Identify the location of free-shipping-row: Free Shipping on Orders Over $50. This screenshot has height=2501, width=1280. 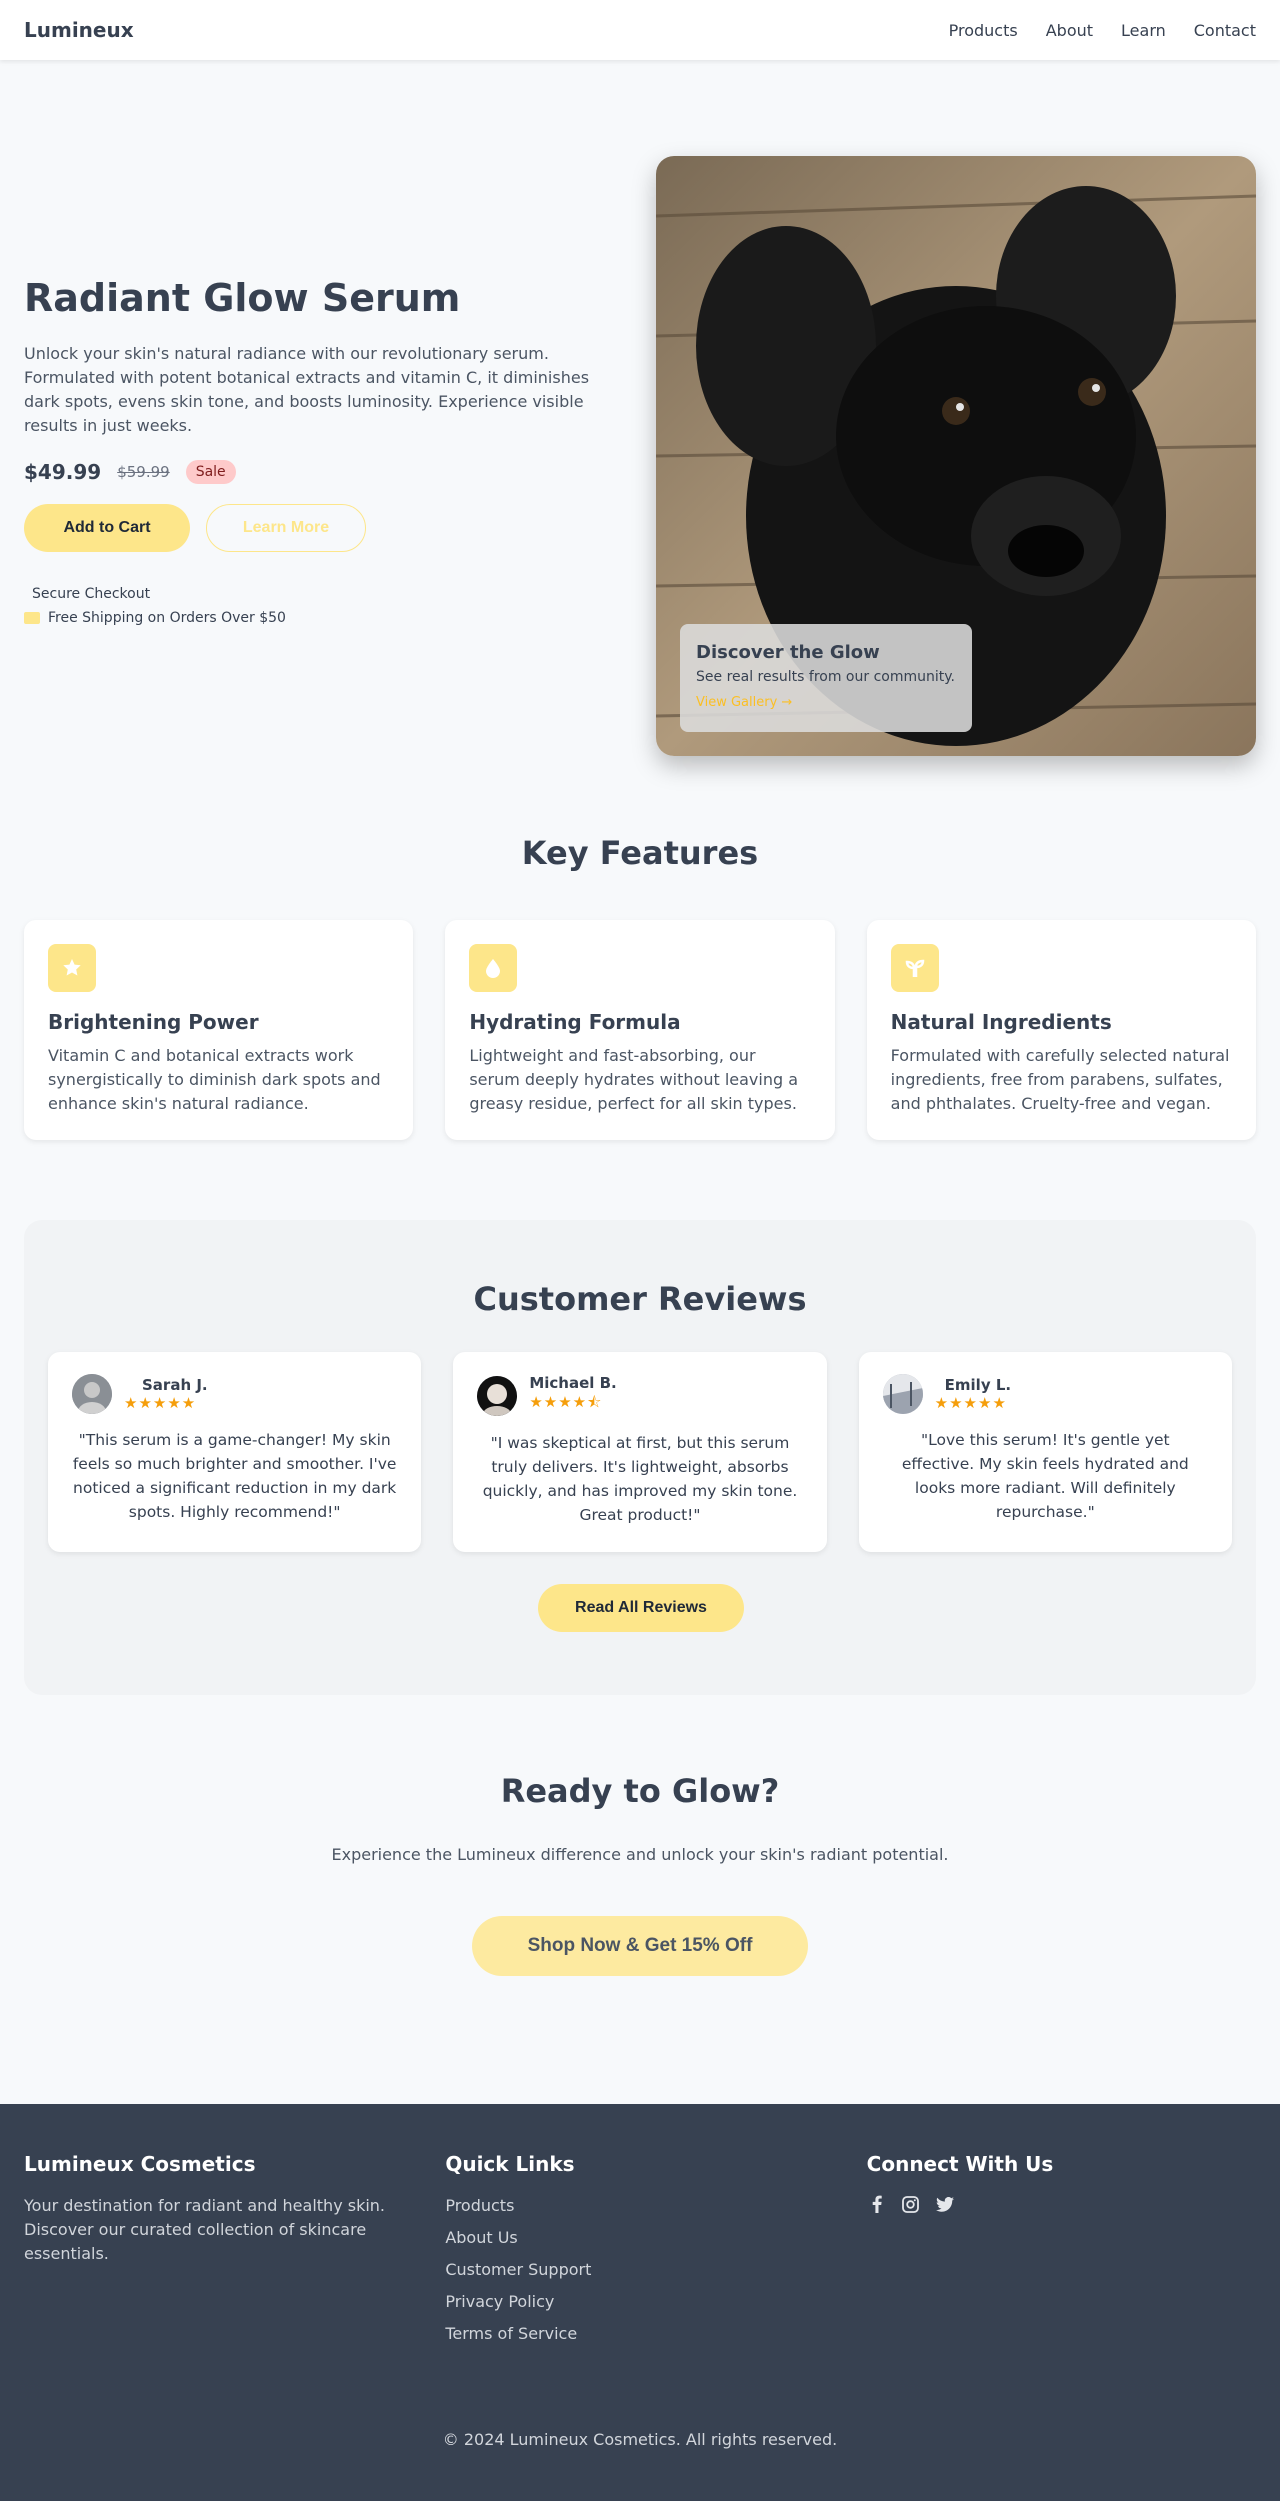
(324, 618).